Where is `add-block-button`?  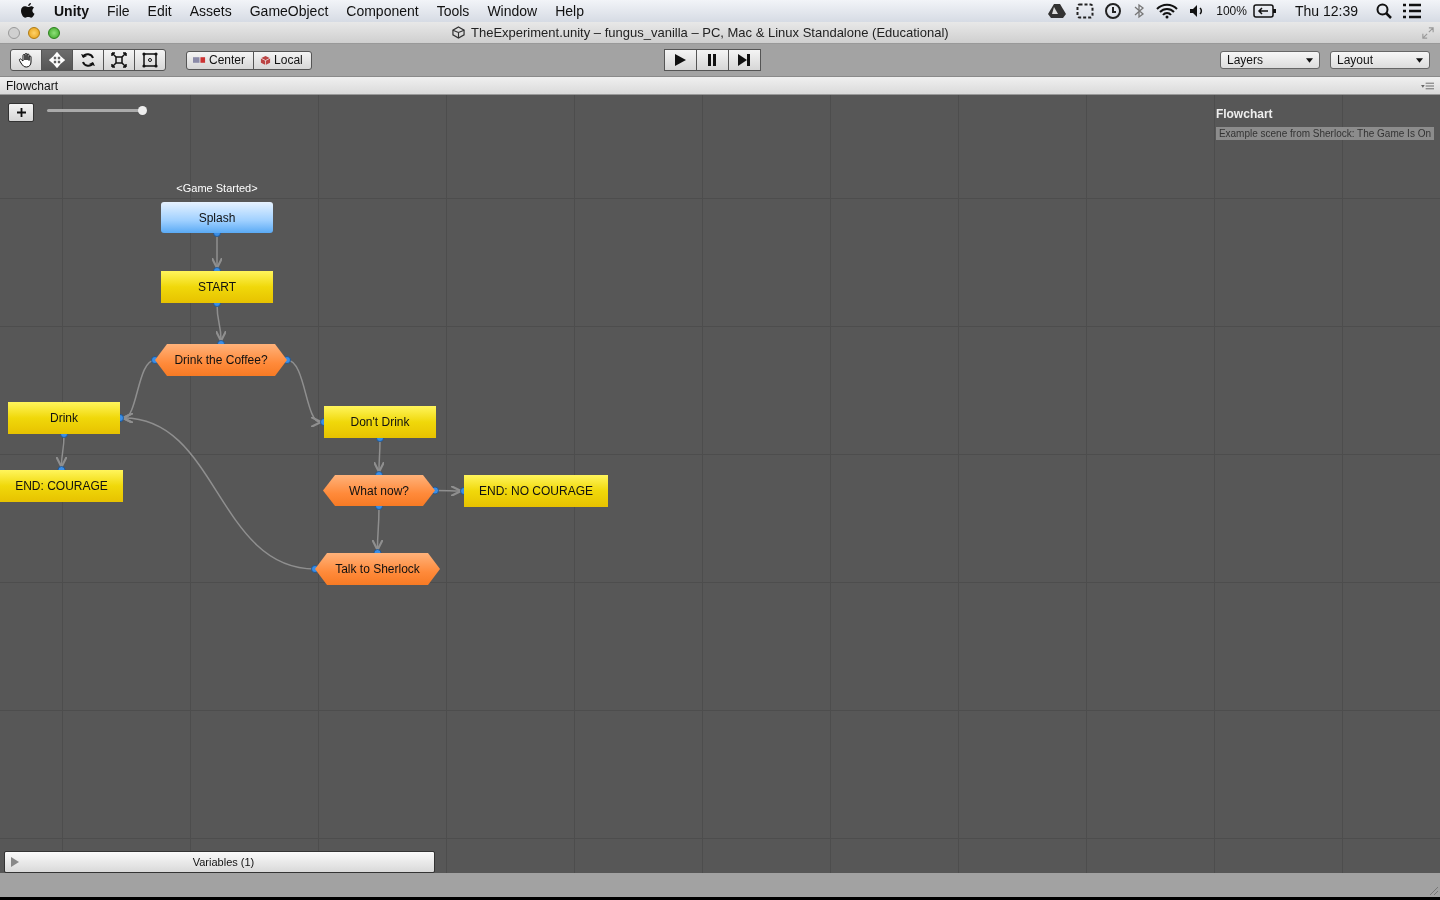
add-block-button is located at coordinates (21, 112).